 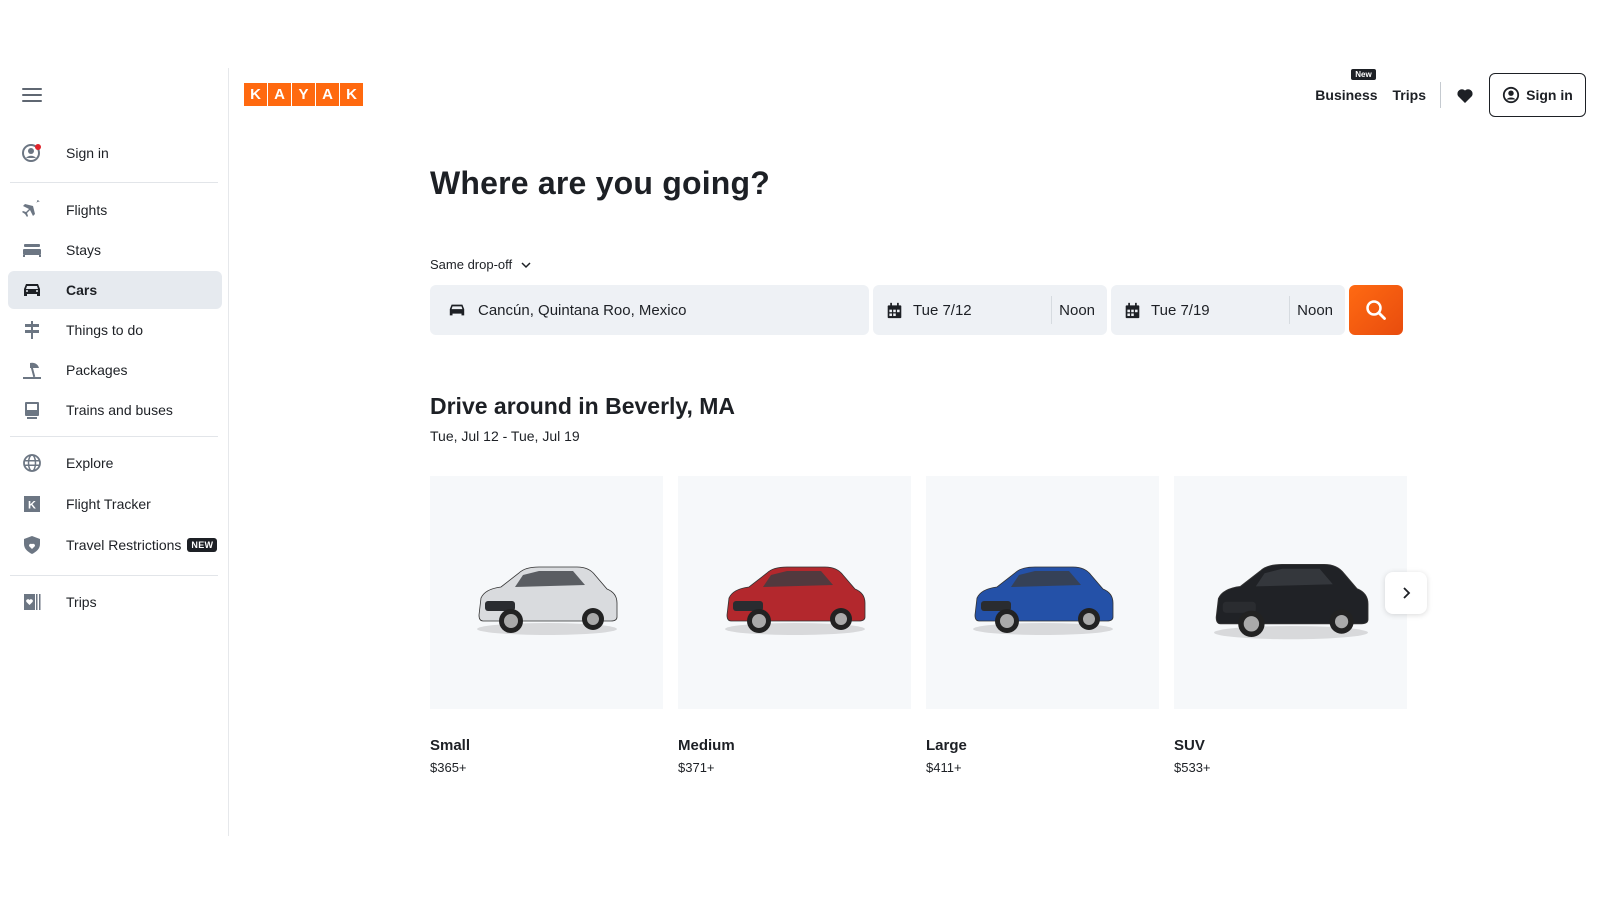 I want to click on sidebar-item-label: Flights, so click(x=87, y=210).